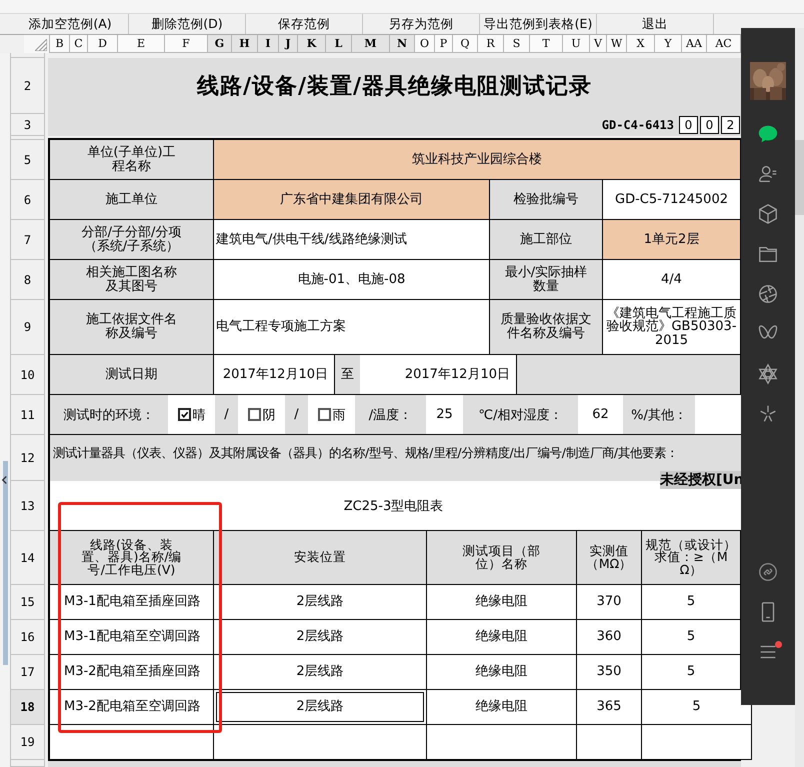  What do you see at coordinates (103, 44) in the screenshot?
I see `column-header: D` at bounding box center [103, 44].